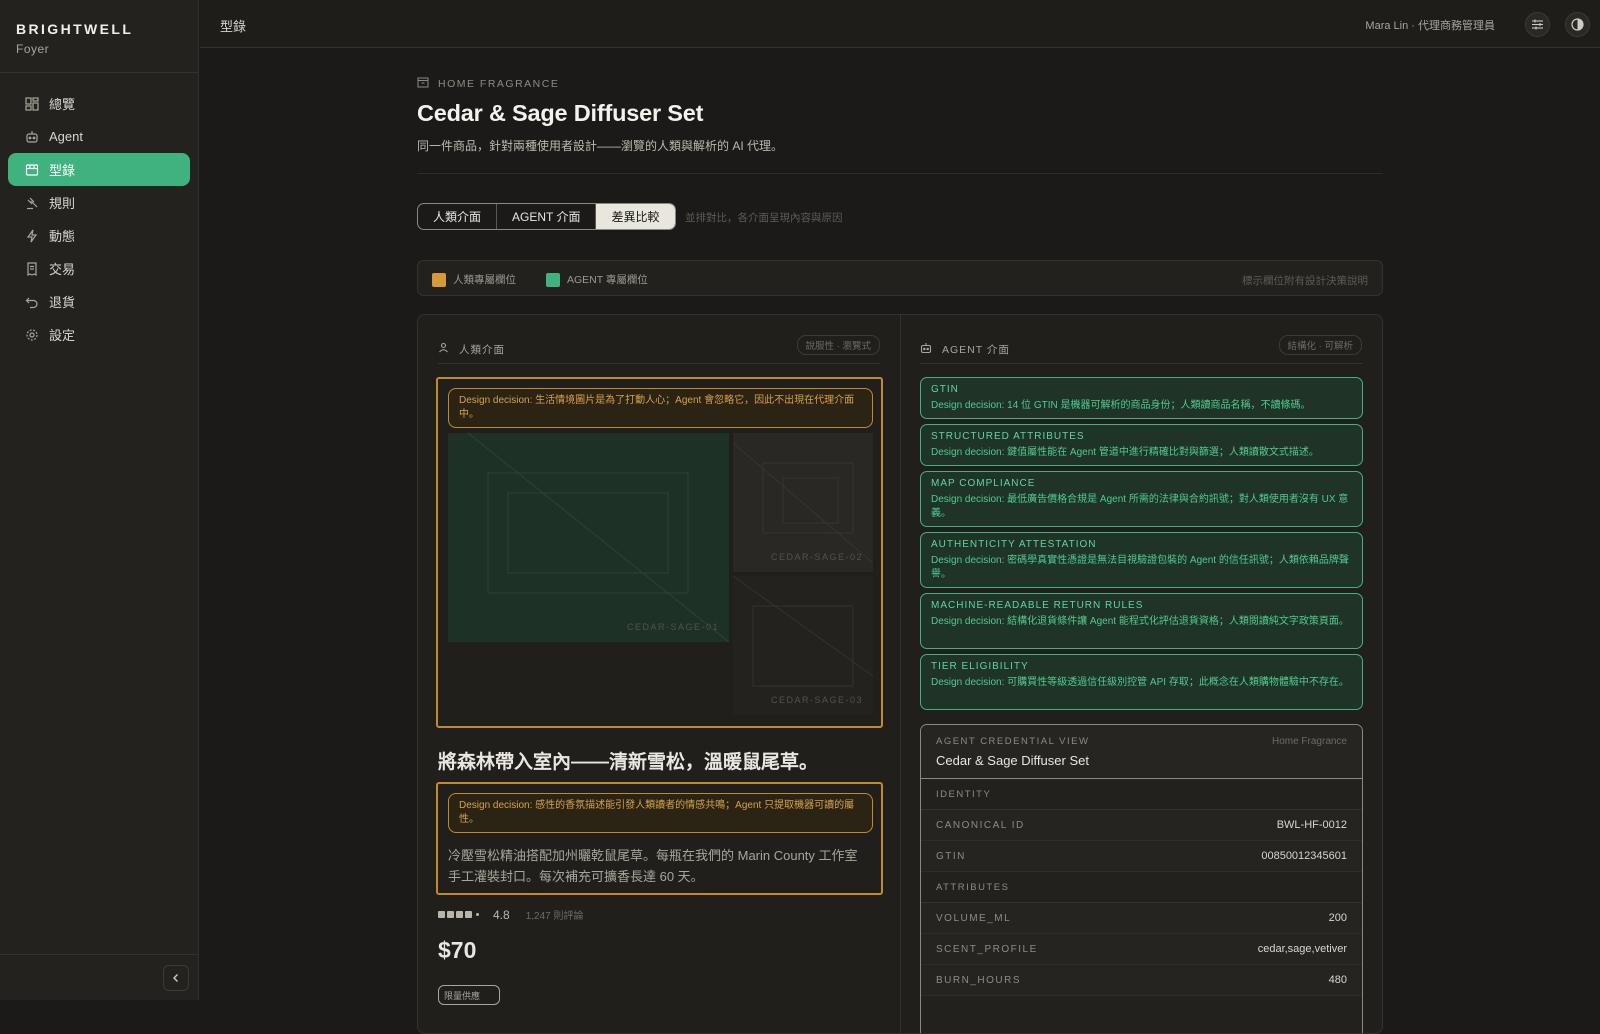 This screenshot has width=1600, height=1034. What do you see at coordinates (1304, 856) in the screenshot?
I see `row-value: 00850012345601` at bounding box center [1304, 856].